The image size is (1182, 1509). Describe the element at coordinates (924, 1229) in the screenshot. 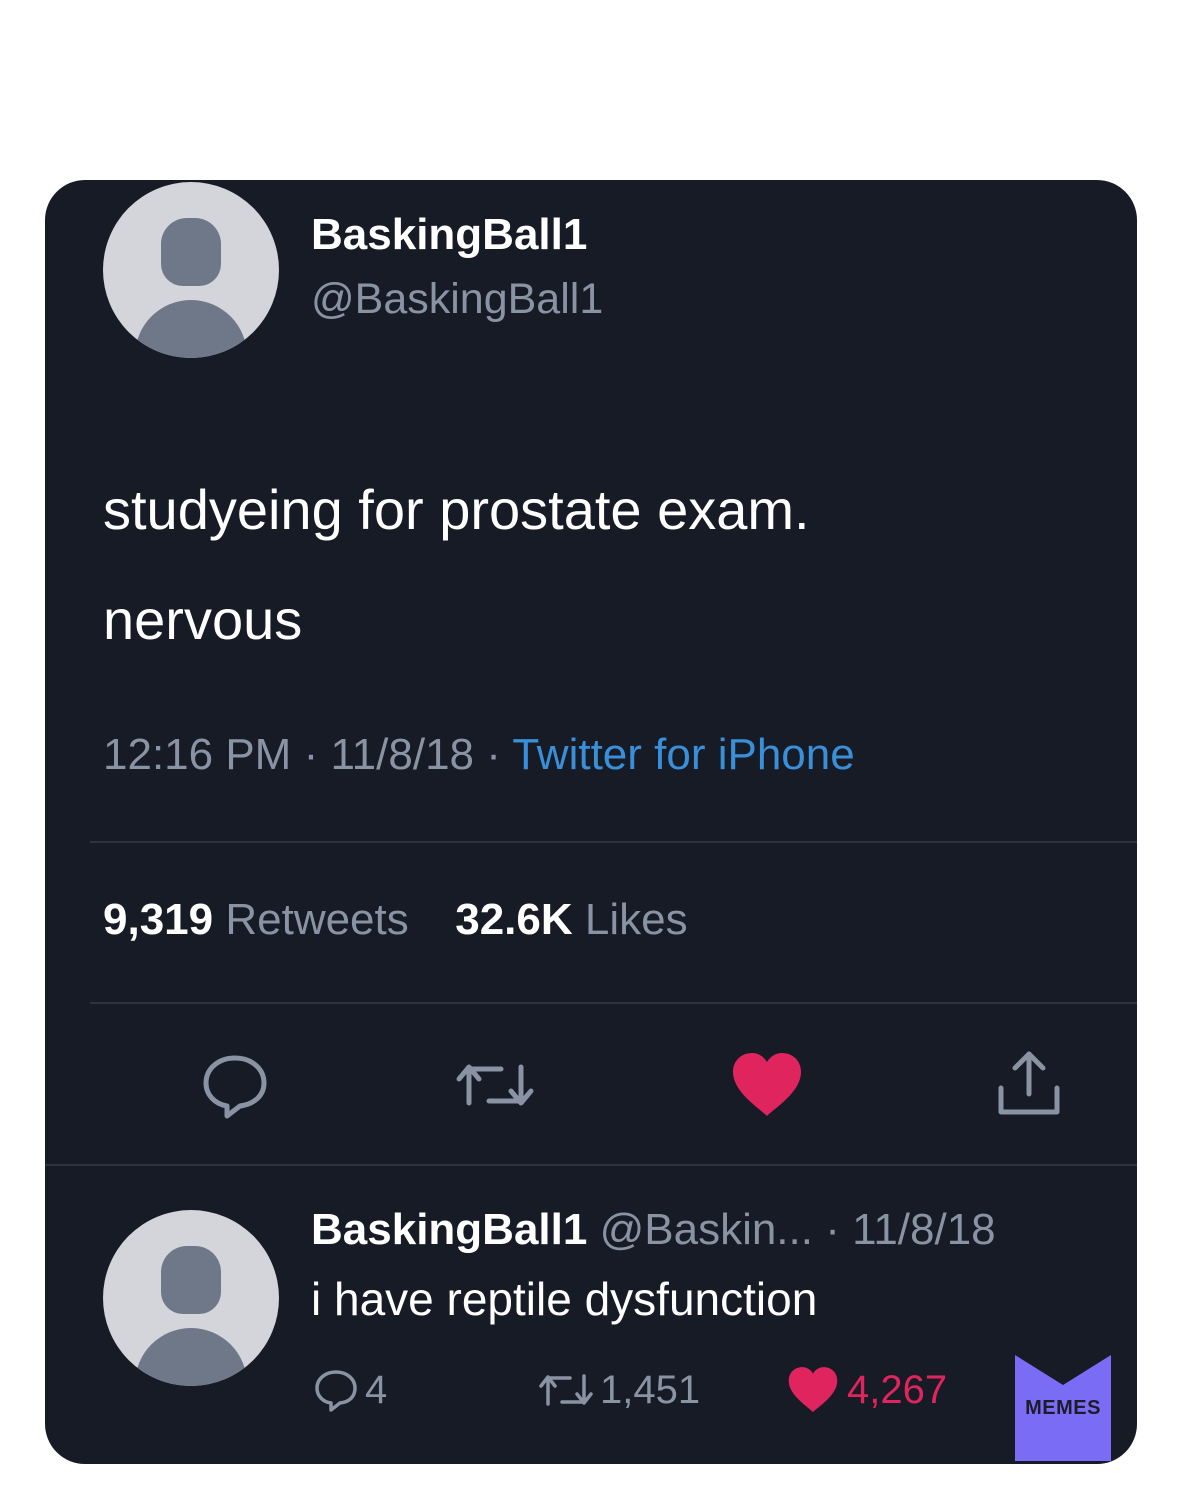

I see `reply-date: 11/8/18` at that location.